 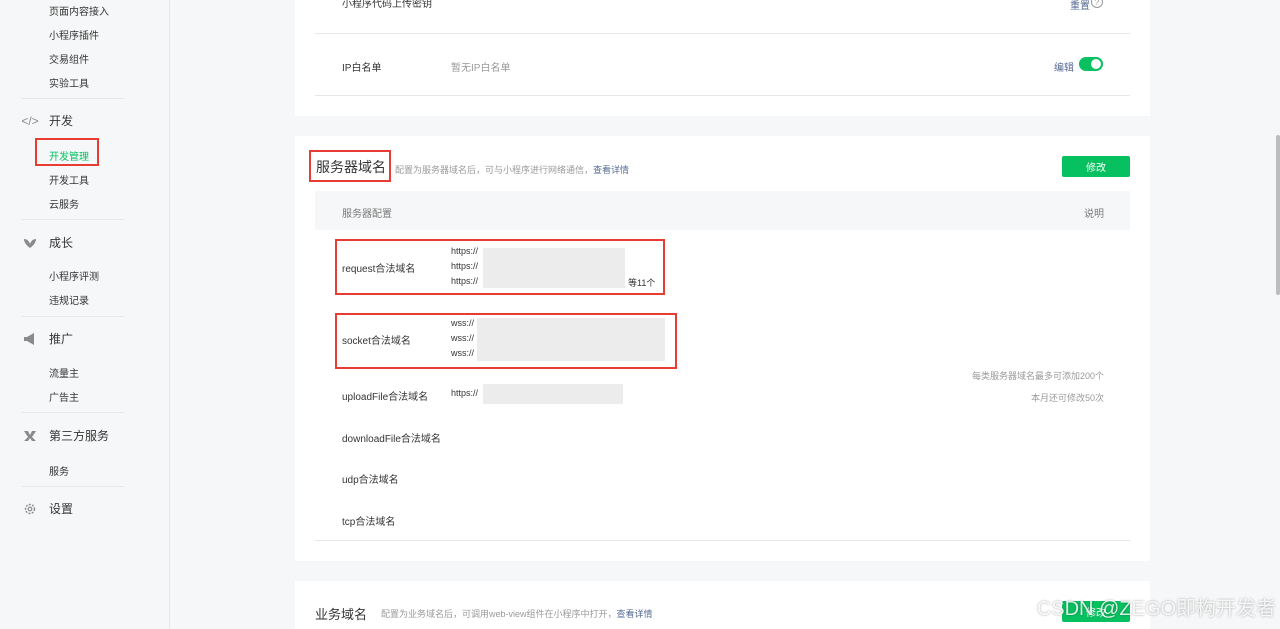 What do you see at coordinates (1097, 4) in the screenshot?
I see `help-icon: ?` at bounding box center [1097, 4].